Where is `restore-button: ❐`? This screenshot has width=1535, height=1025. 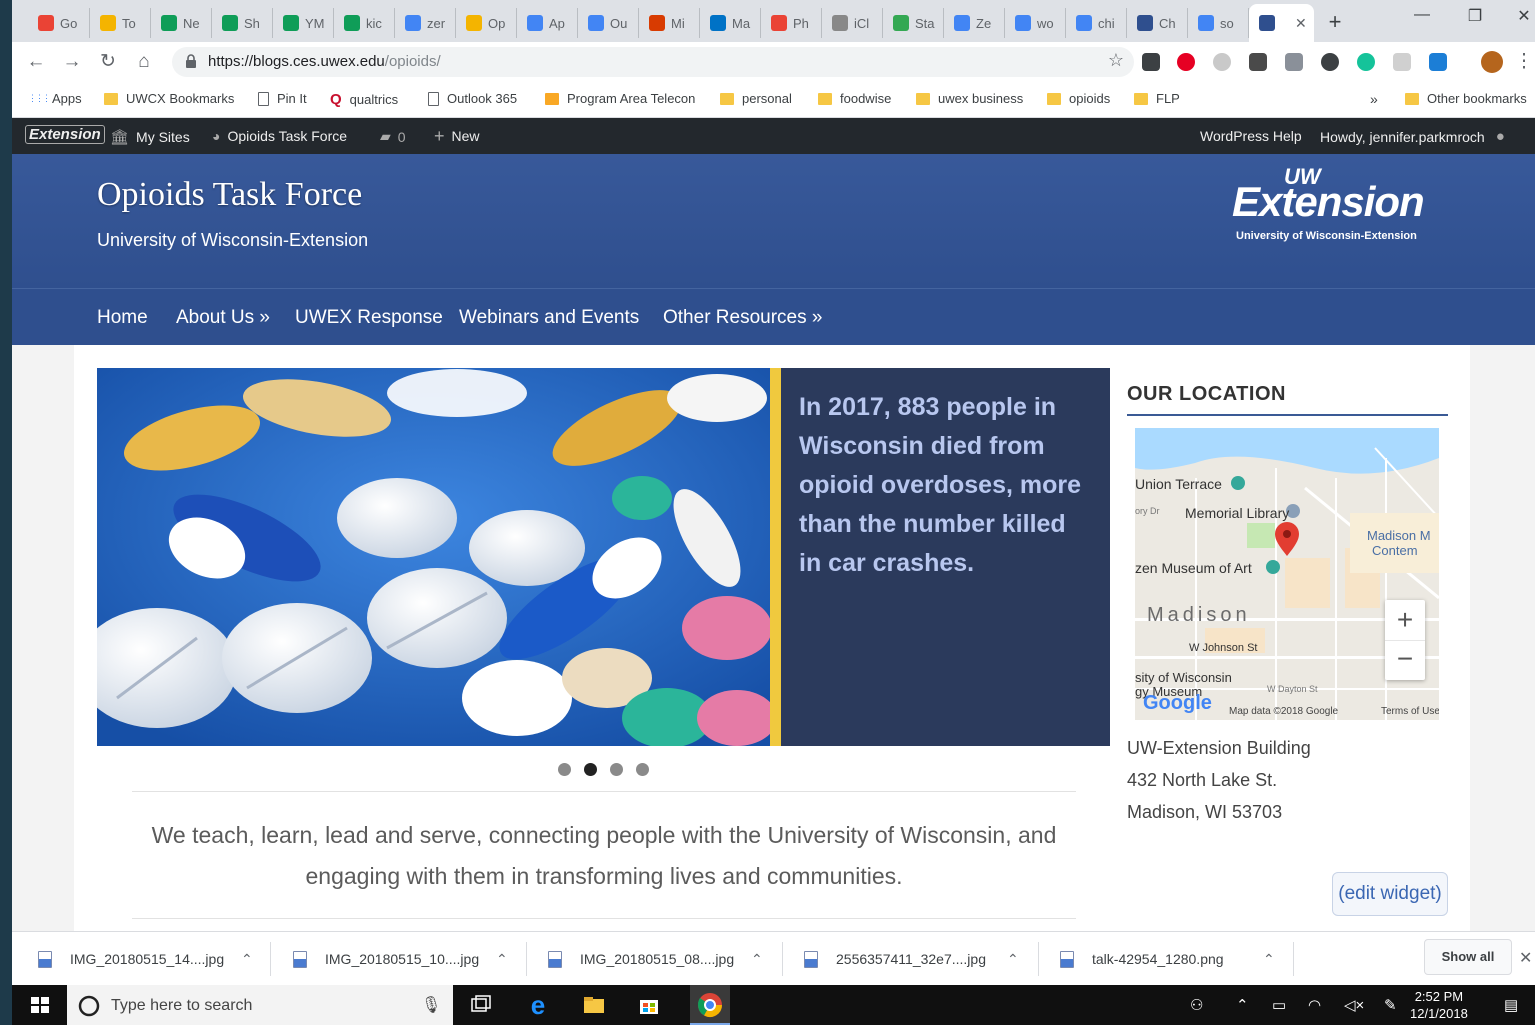 restore-button: ❐ is located at coordinates (1475, 16).